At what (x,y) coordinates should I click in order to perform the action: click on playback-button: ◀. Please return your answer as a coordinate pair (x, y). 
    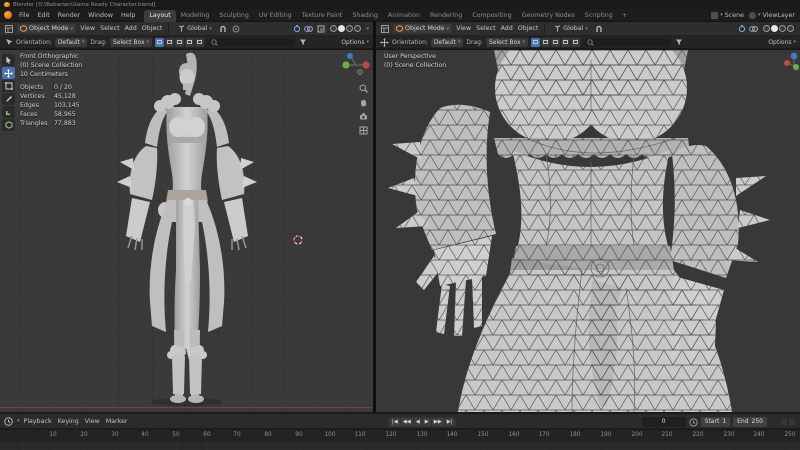
    Looking at the image, I should click on (417, 422).